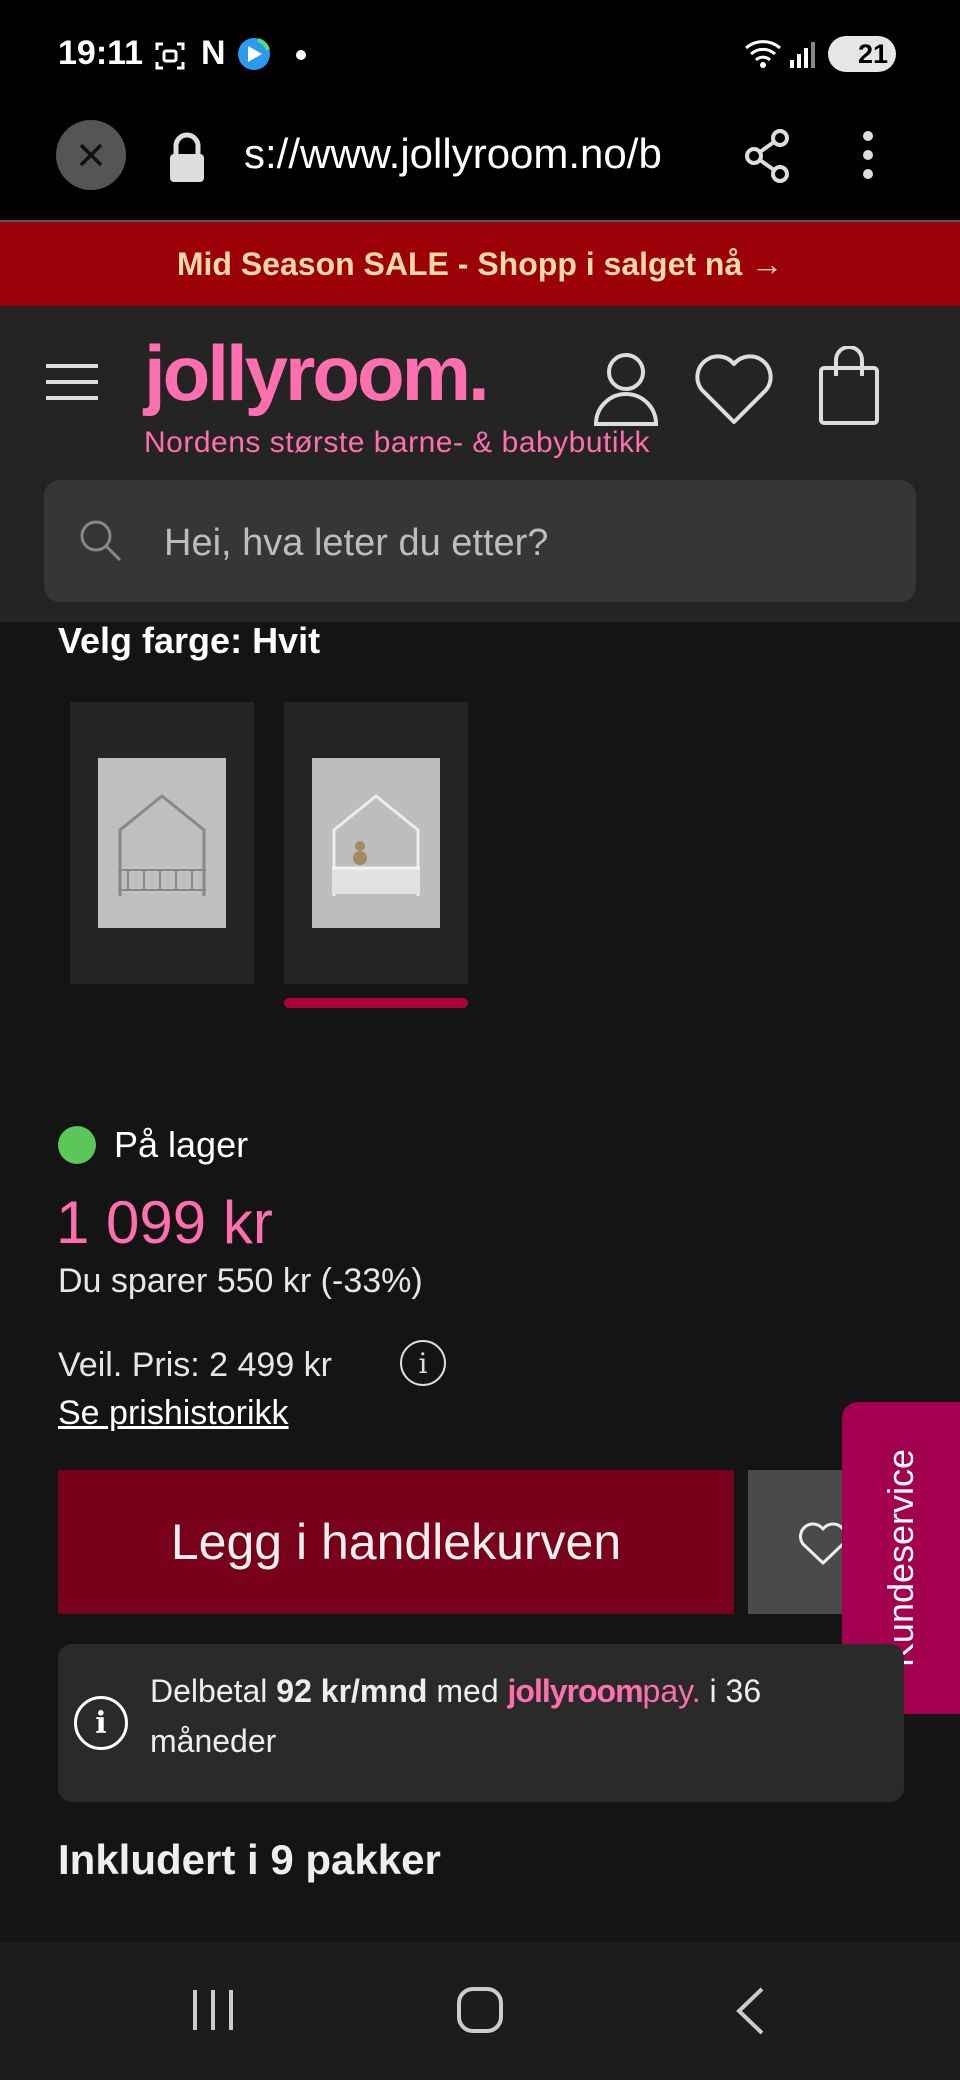  Describe the element at coordinates (72, 382) in the screenshot. I see `menu-icon` at that location.